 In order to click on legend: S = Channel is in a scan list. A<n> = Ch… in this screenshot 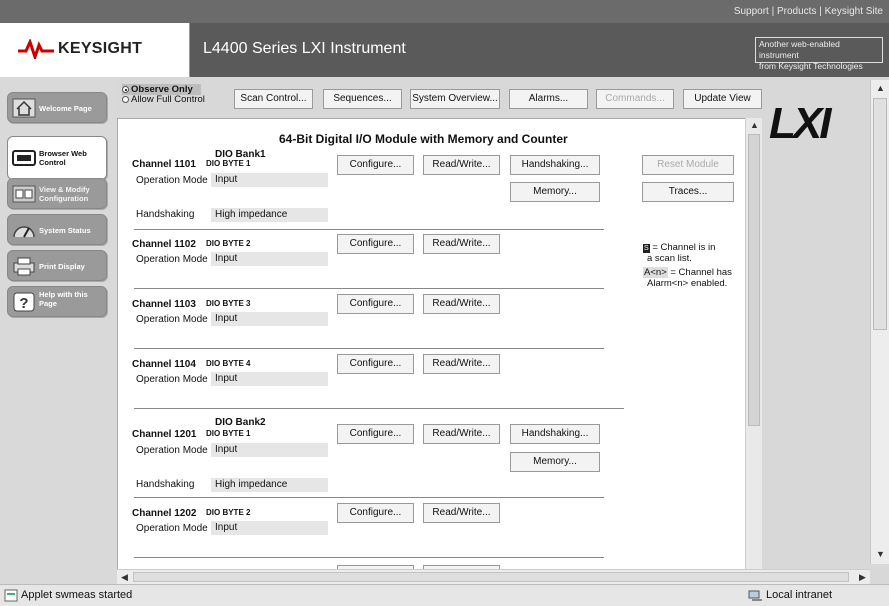, I will do `click(687, 265)`.